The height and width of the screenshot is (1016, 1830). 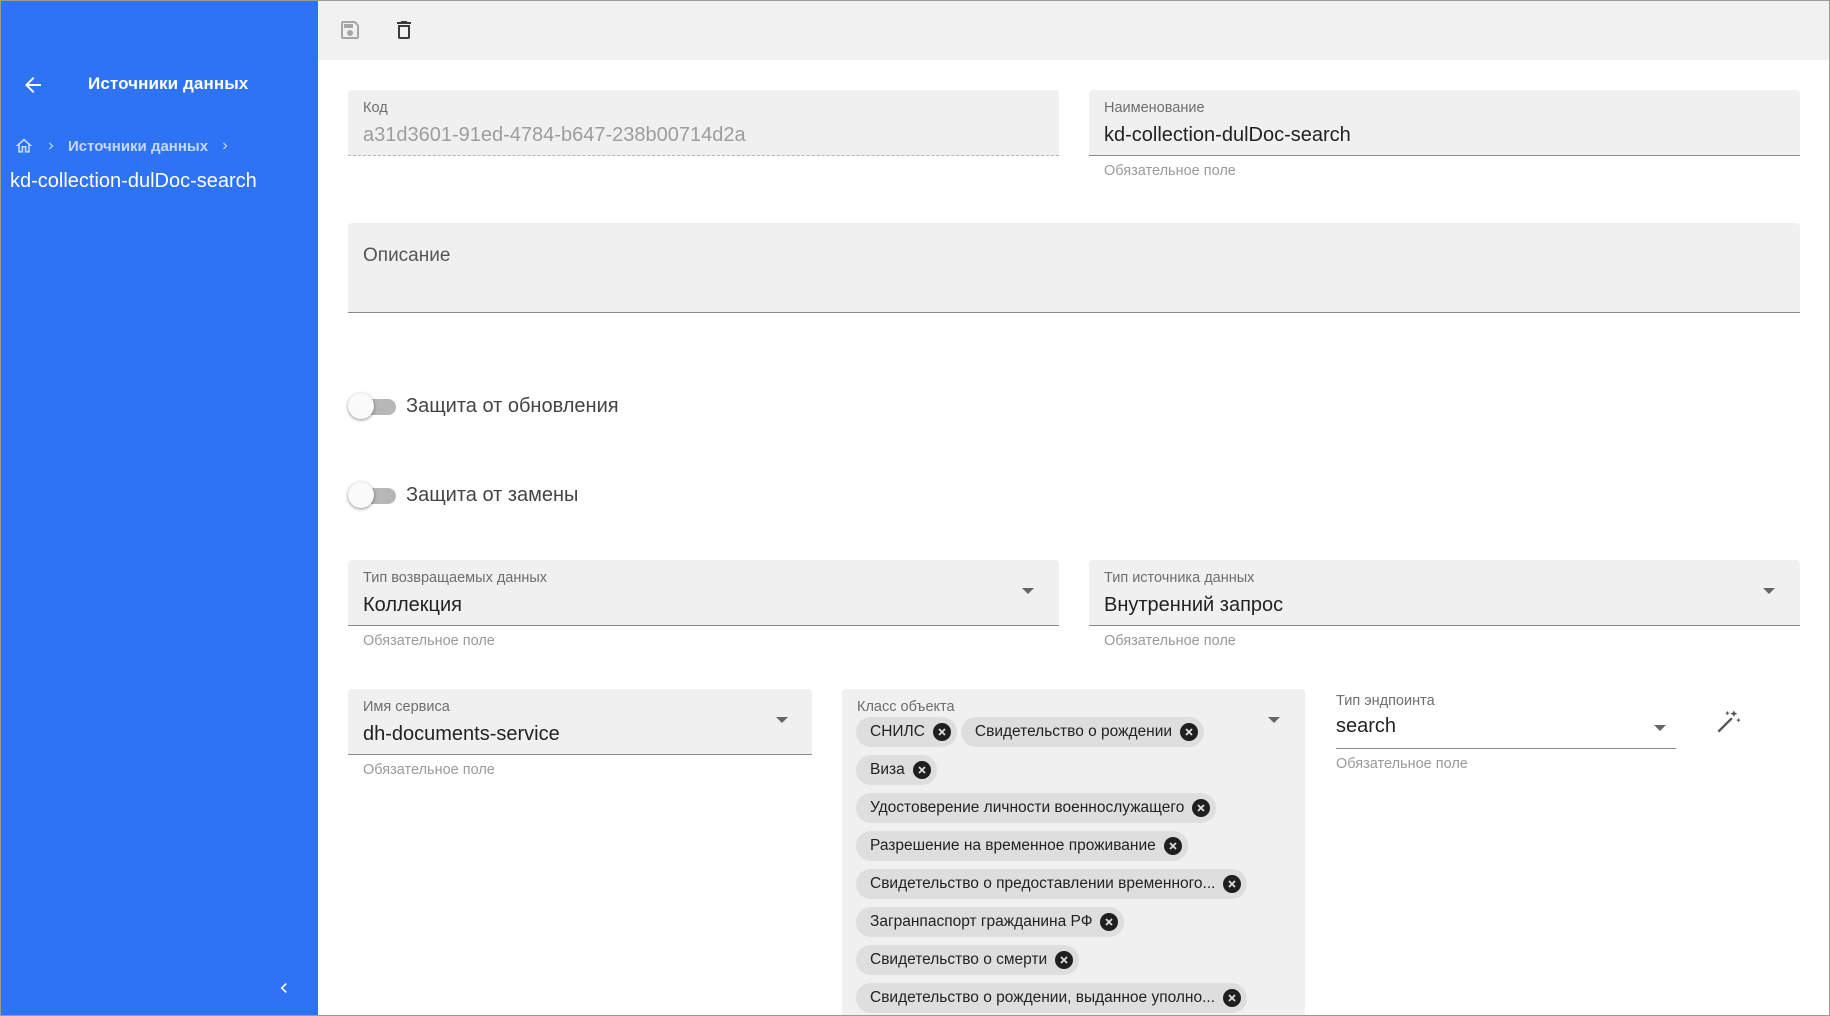 What do you see at coordinates (1402, 764) in the screenshot?
I see `endpoint-type-hint: Обязательное поле` at bounding box center [1402, 764].